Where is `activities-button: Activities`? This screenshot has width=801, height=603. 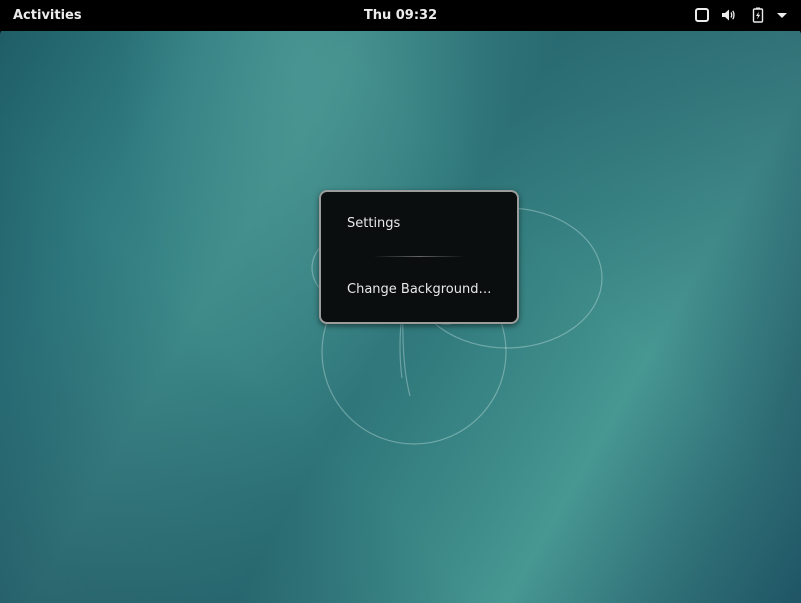
activities-button: Activities is located at coordinates (47, 15).